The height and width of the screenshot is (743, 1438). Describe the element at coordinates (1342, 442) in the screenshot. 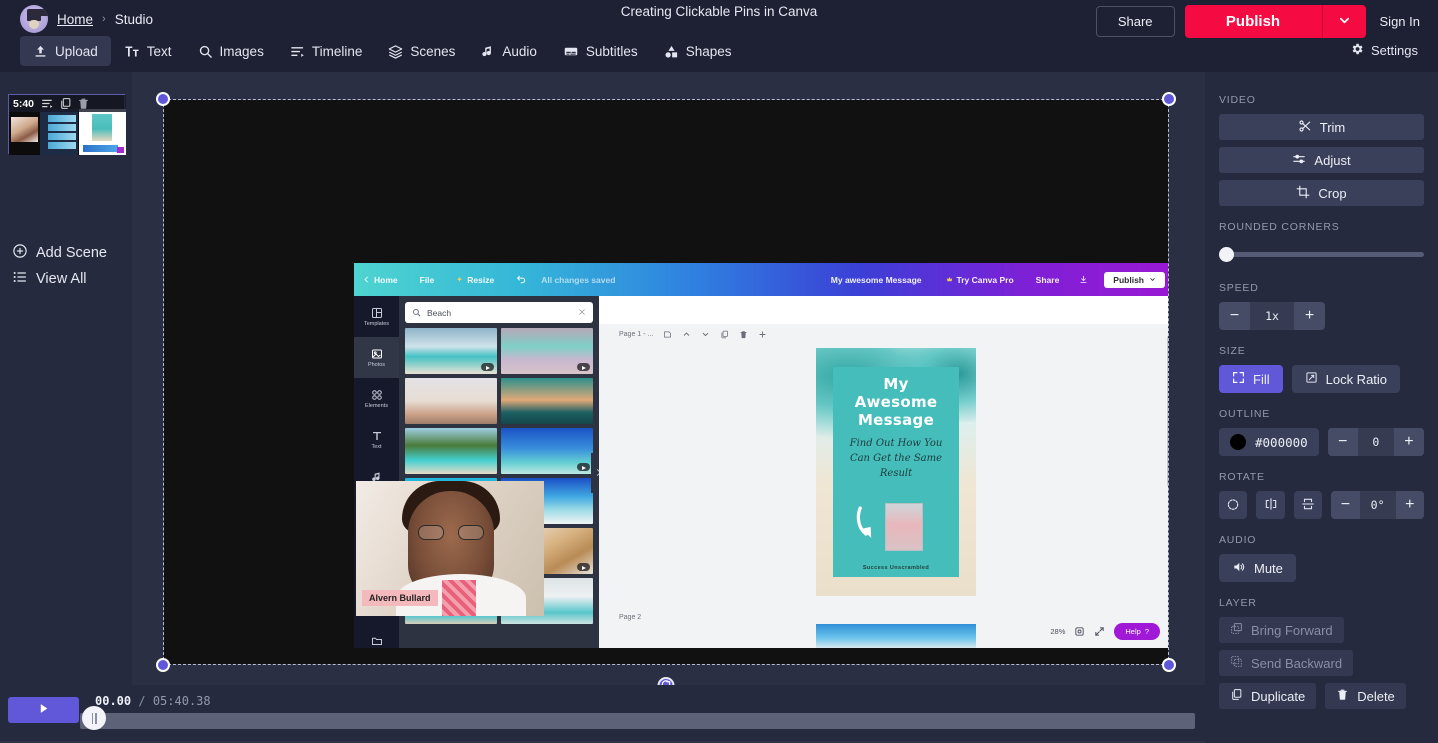

I see `outline-decrease-button: −` at that location.